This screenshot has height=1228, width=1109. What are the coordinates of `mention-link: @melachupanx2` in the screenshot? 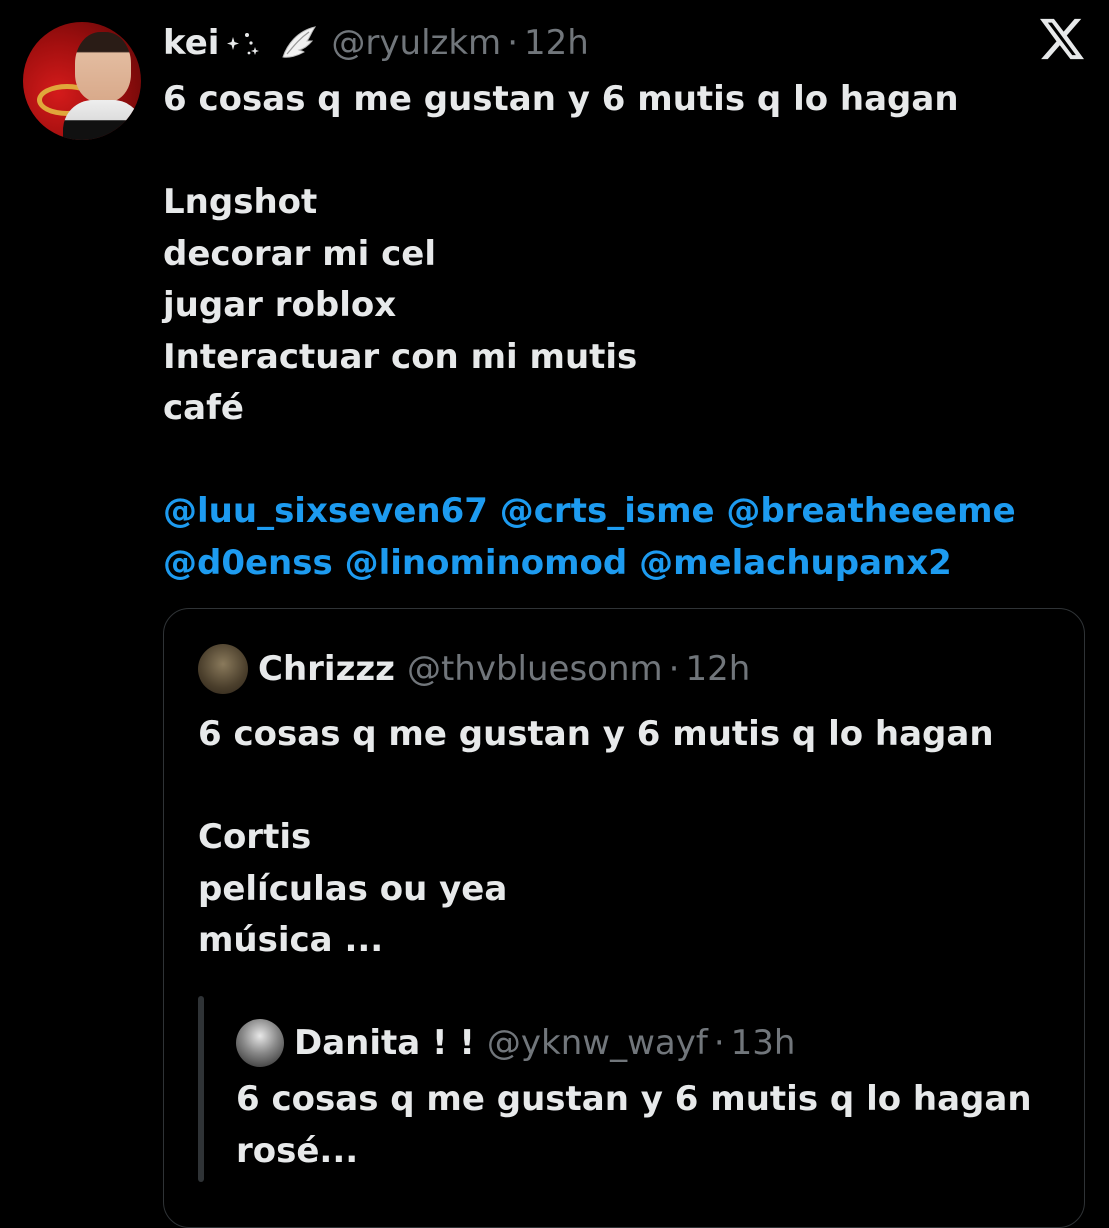 It's located at (795, 563).